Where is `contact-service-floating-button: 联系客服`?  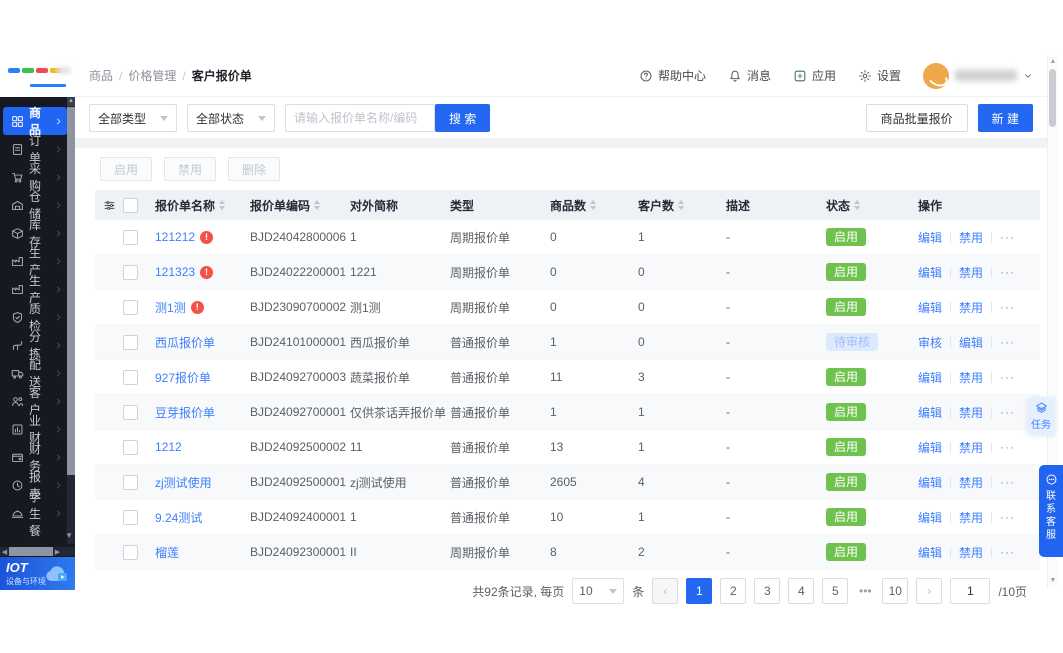
contact-service-floating-button: 联系客服 is located at coordinates (1051, 511).